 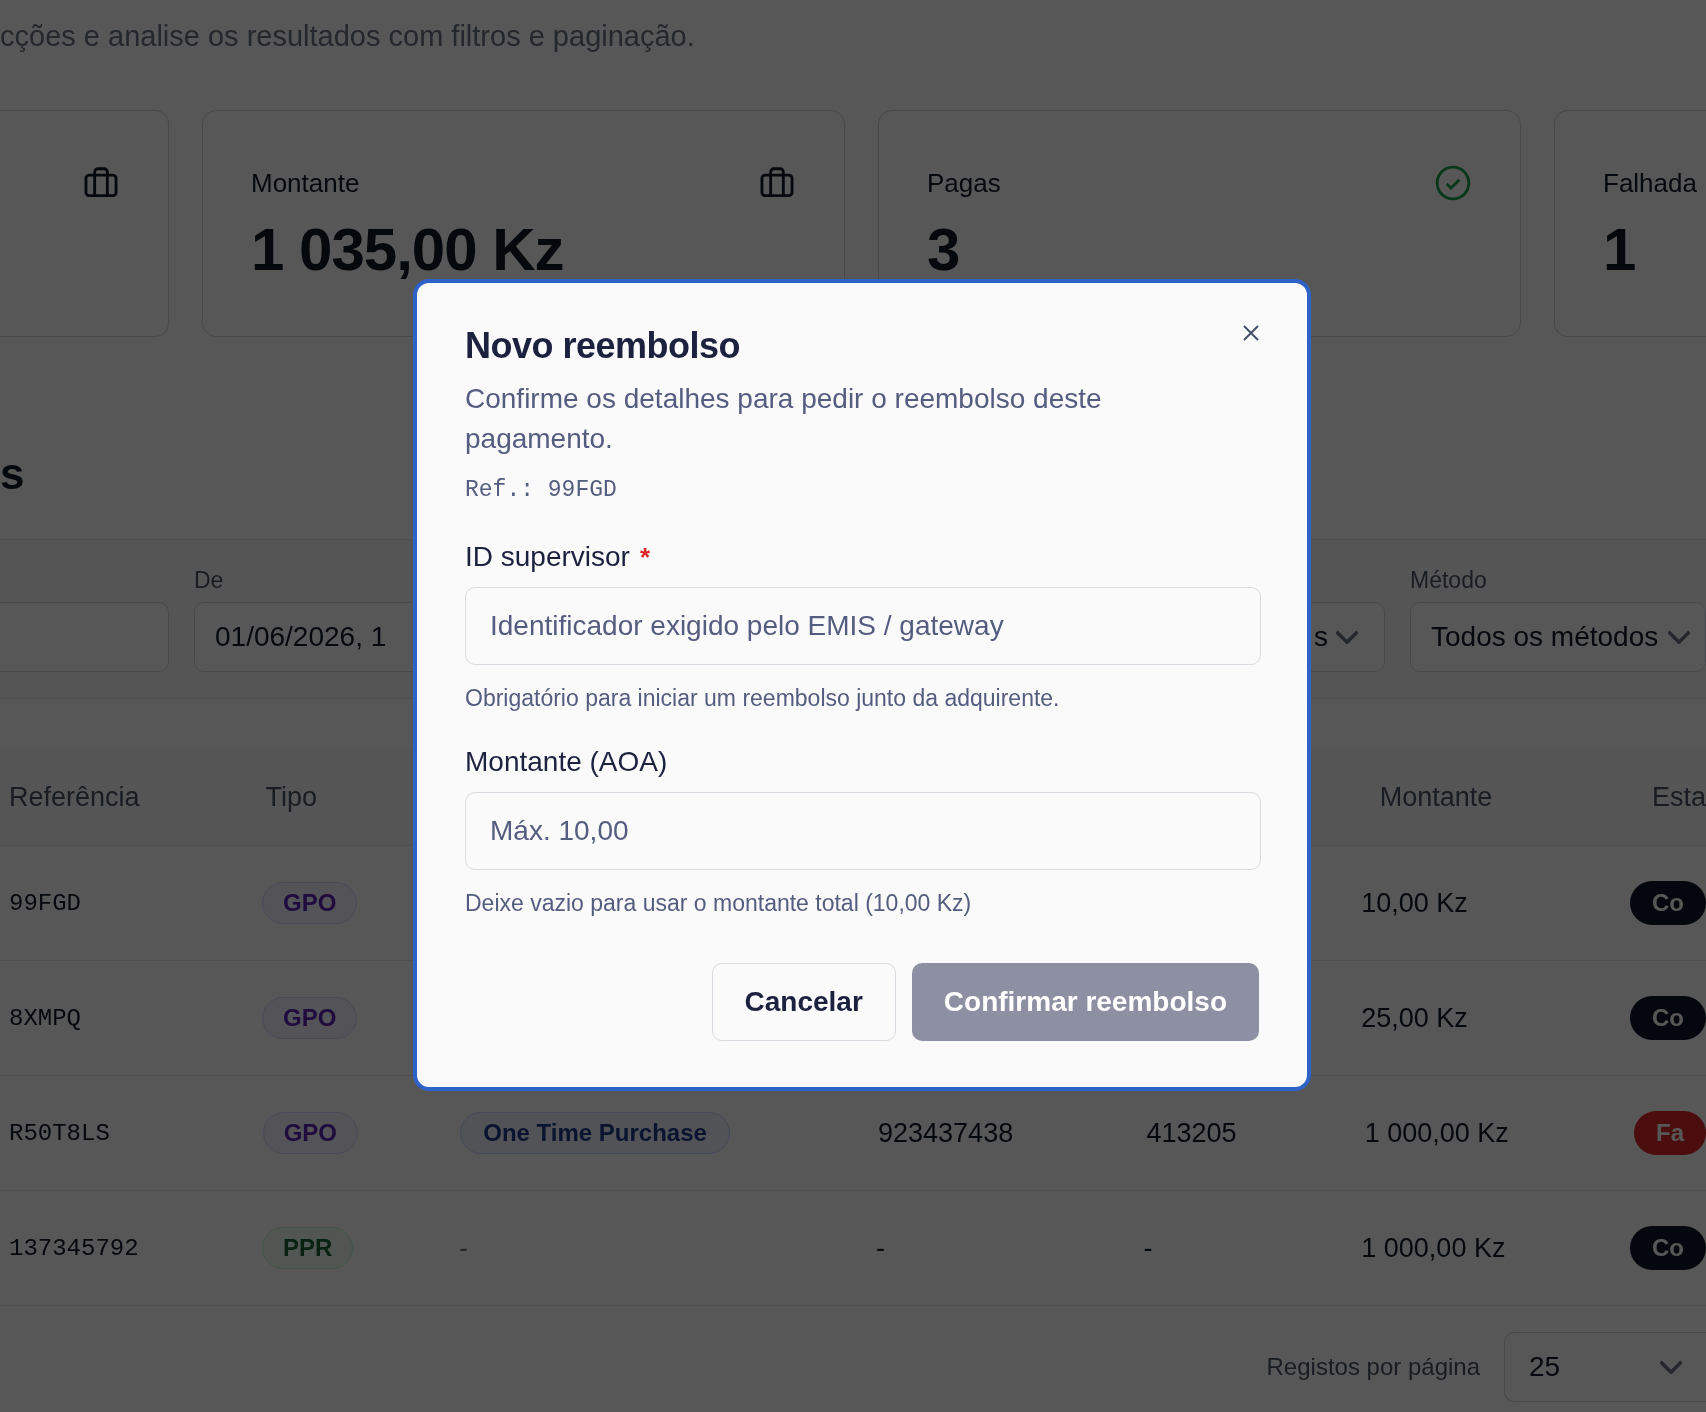 I want to click on column-header: Montante, so click(x=1436, y=797).